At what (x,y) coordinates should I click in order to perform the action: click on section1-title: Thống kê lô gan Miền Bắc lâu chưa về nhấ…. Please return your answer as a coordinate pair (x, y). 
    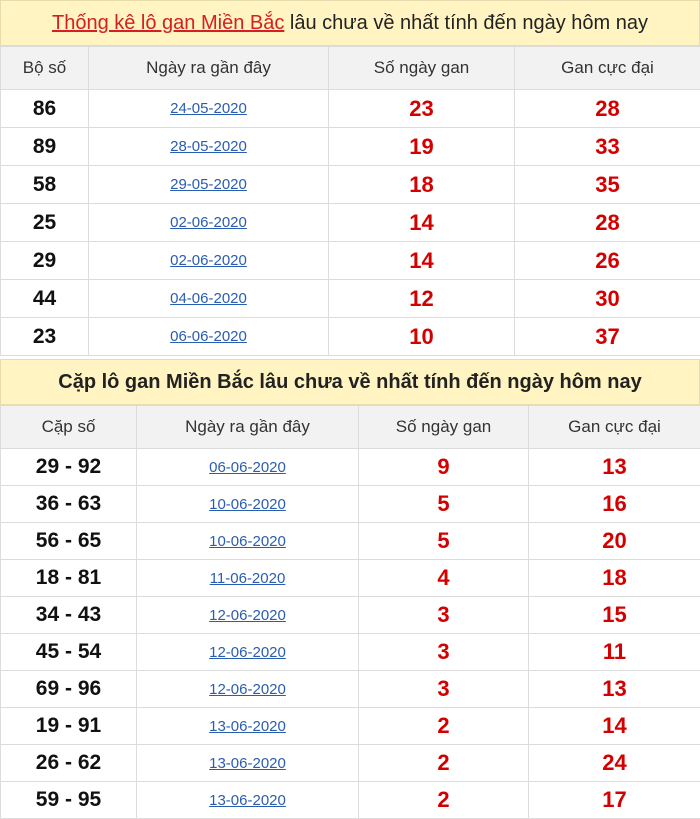
    Looking at the image, I should click on (350, 23).